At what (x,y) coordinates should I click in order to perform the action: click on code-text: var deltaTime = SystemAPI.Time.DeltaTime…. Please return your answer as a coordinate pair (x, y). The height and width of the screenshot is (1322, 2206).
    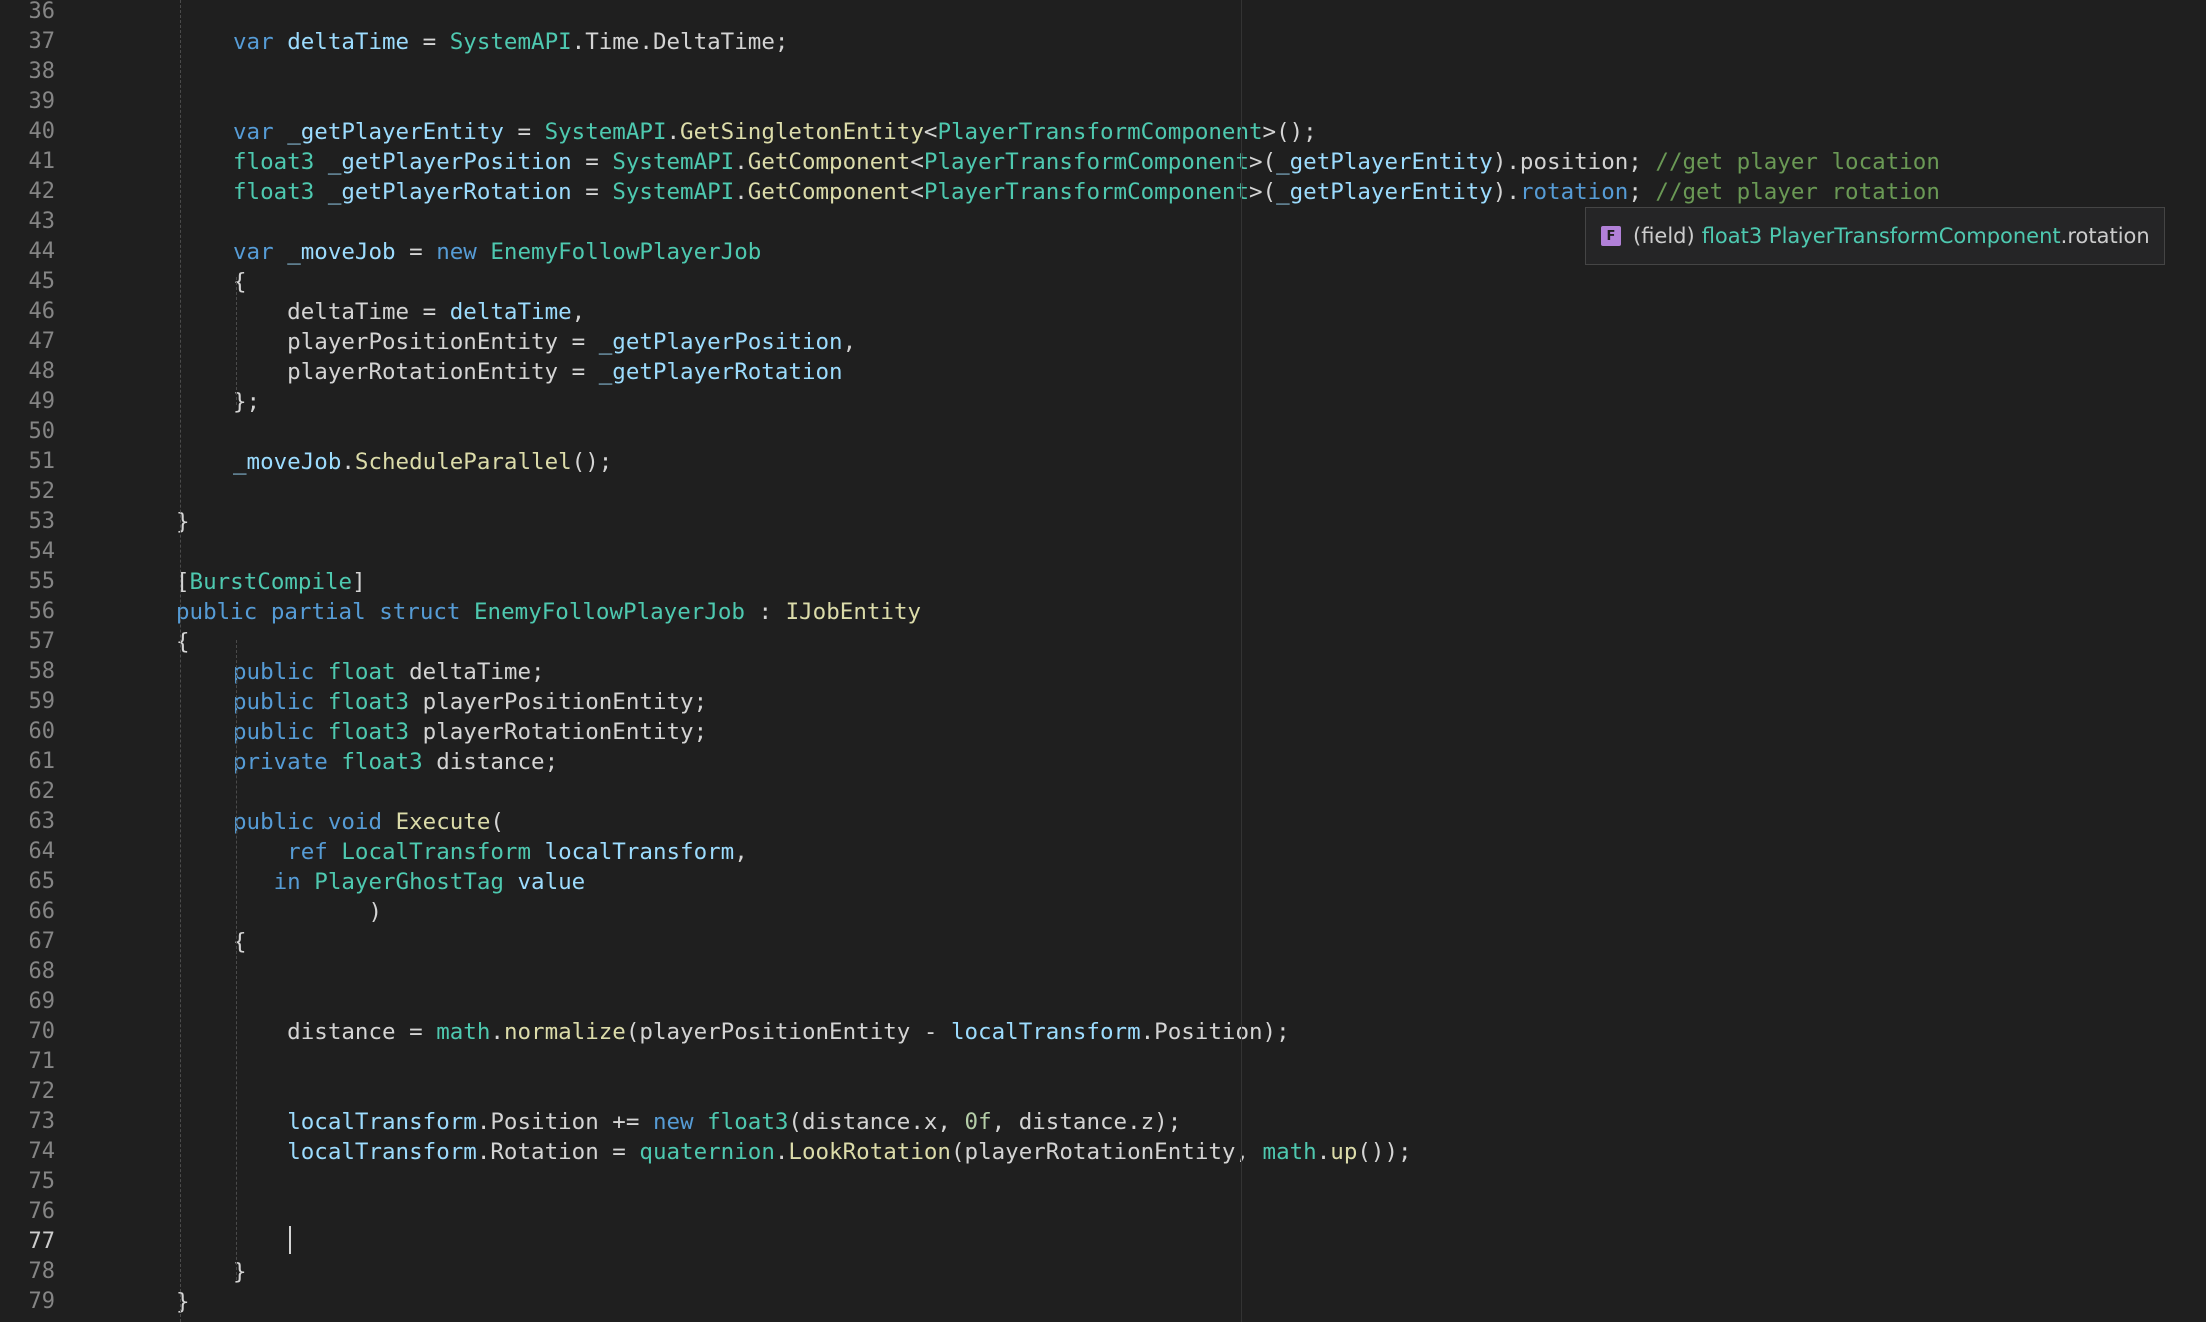
    Looking at the image, I should click on (510, 42).